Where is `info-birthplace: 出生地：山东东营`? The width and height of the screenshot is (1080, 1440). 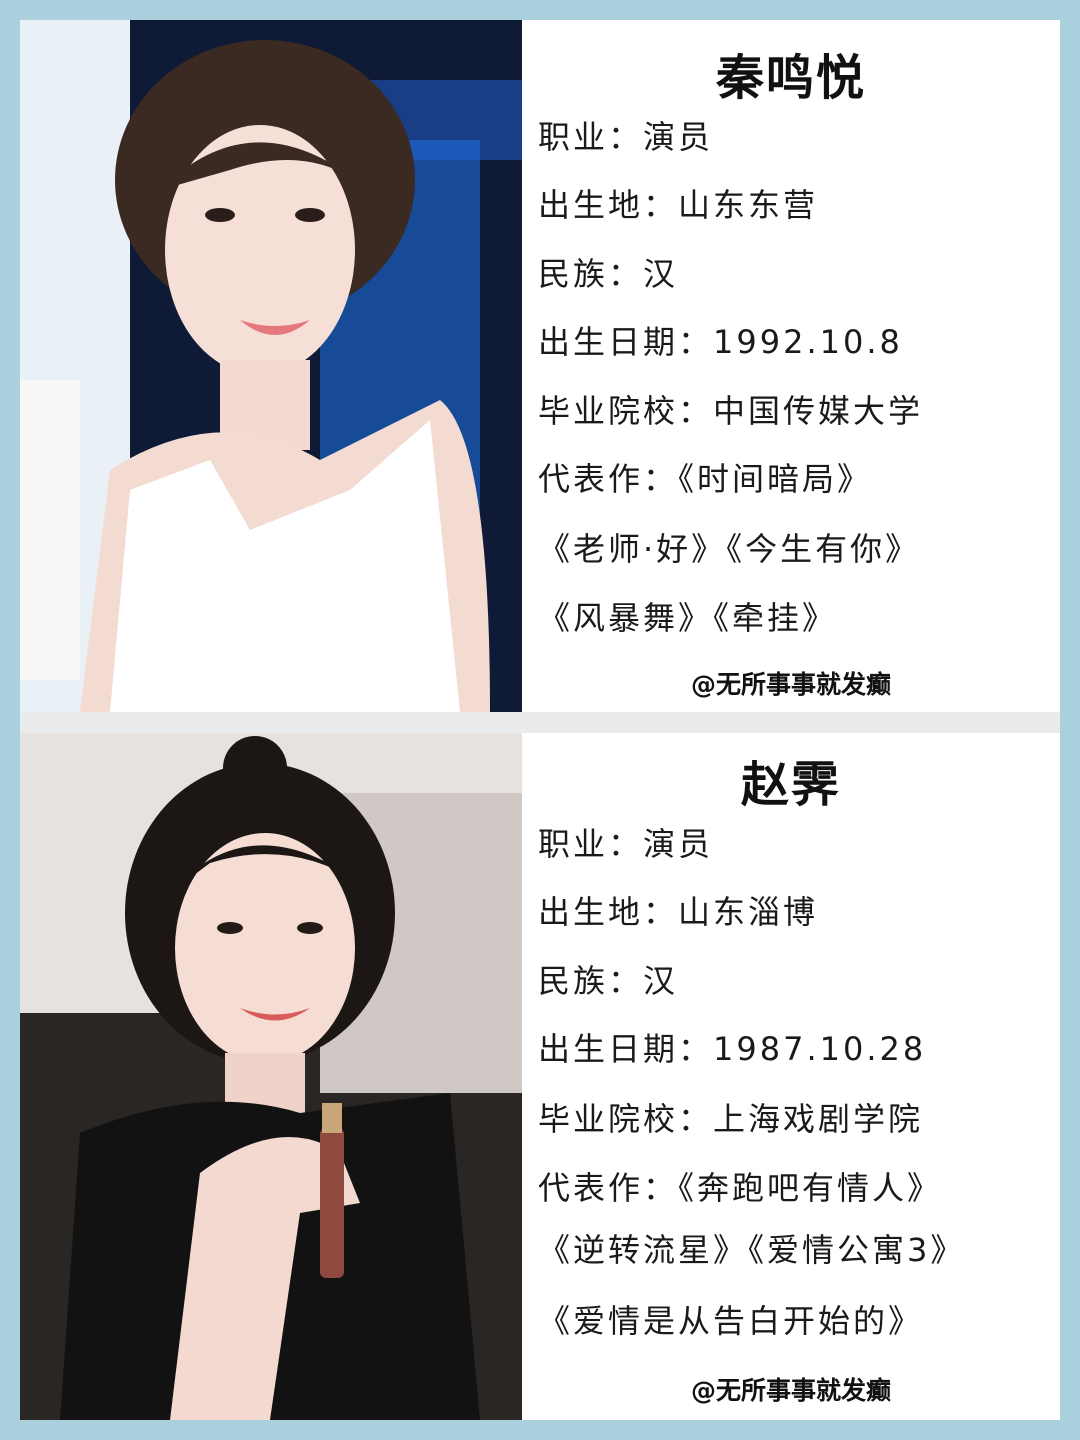 info-birthplace: 出生地：山东东营 is located at coordinates (678, 205).